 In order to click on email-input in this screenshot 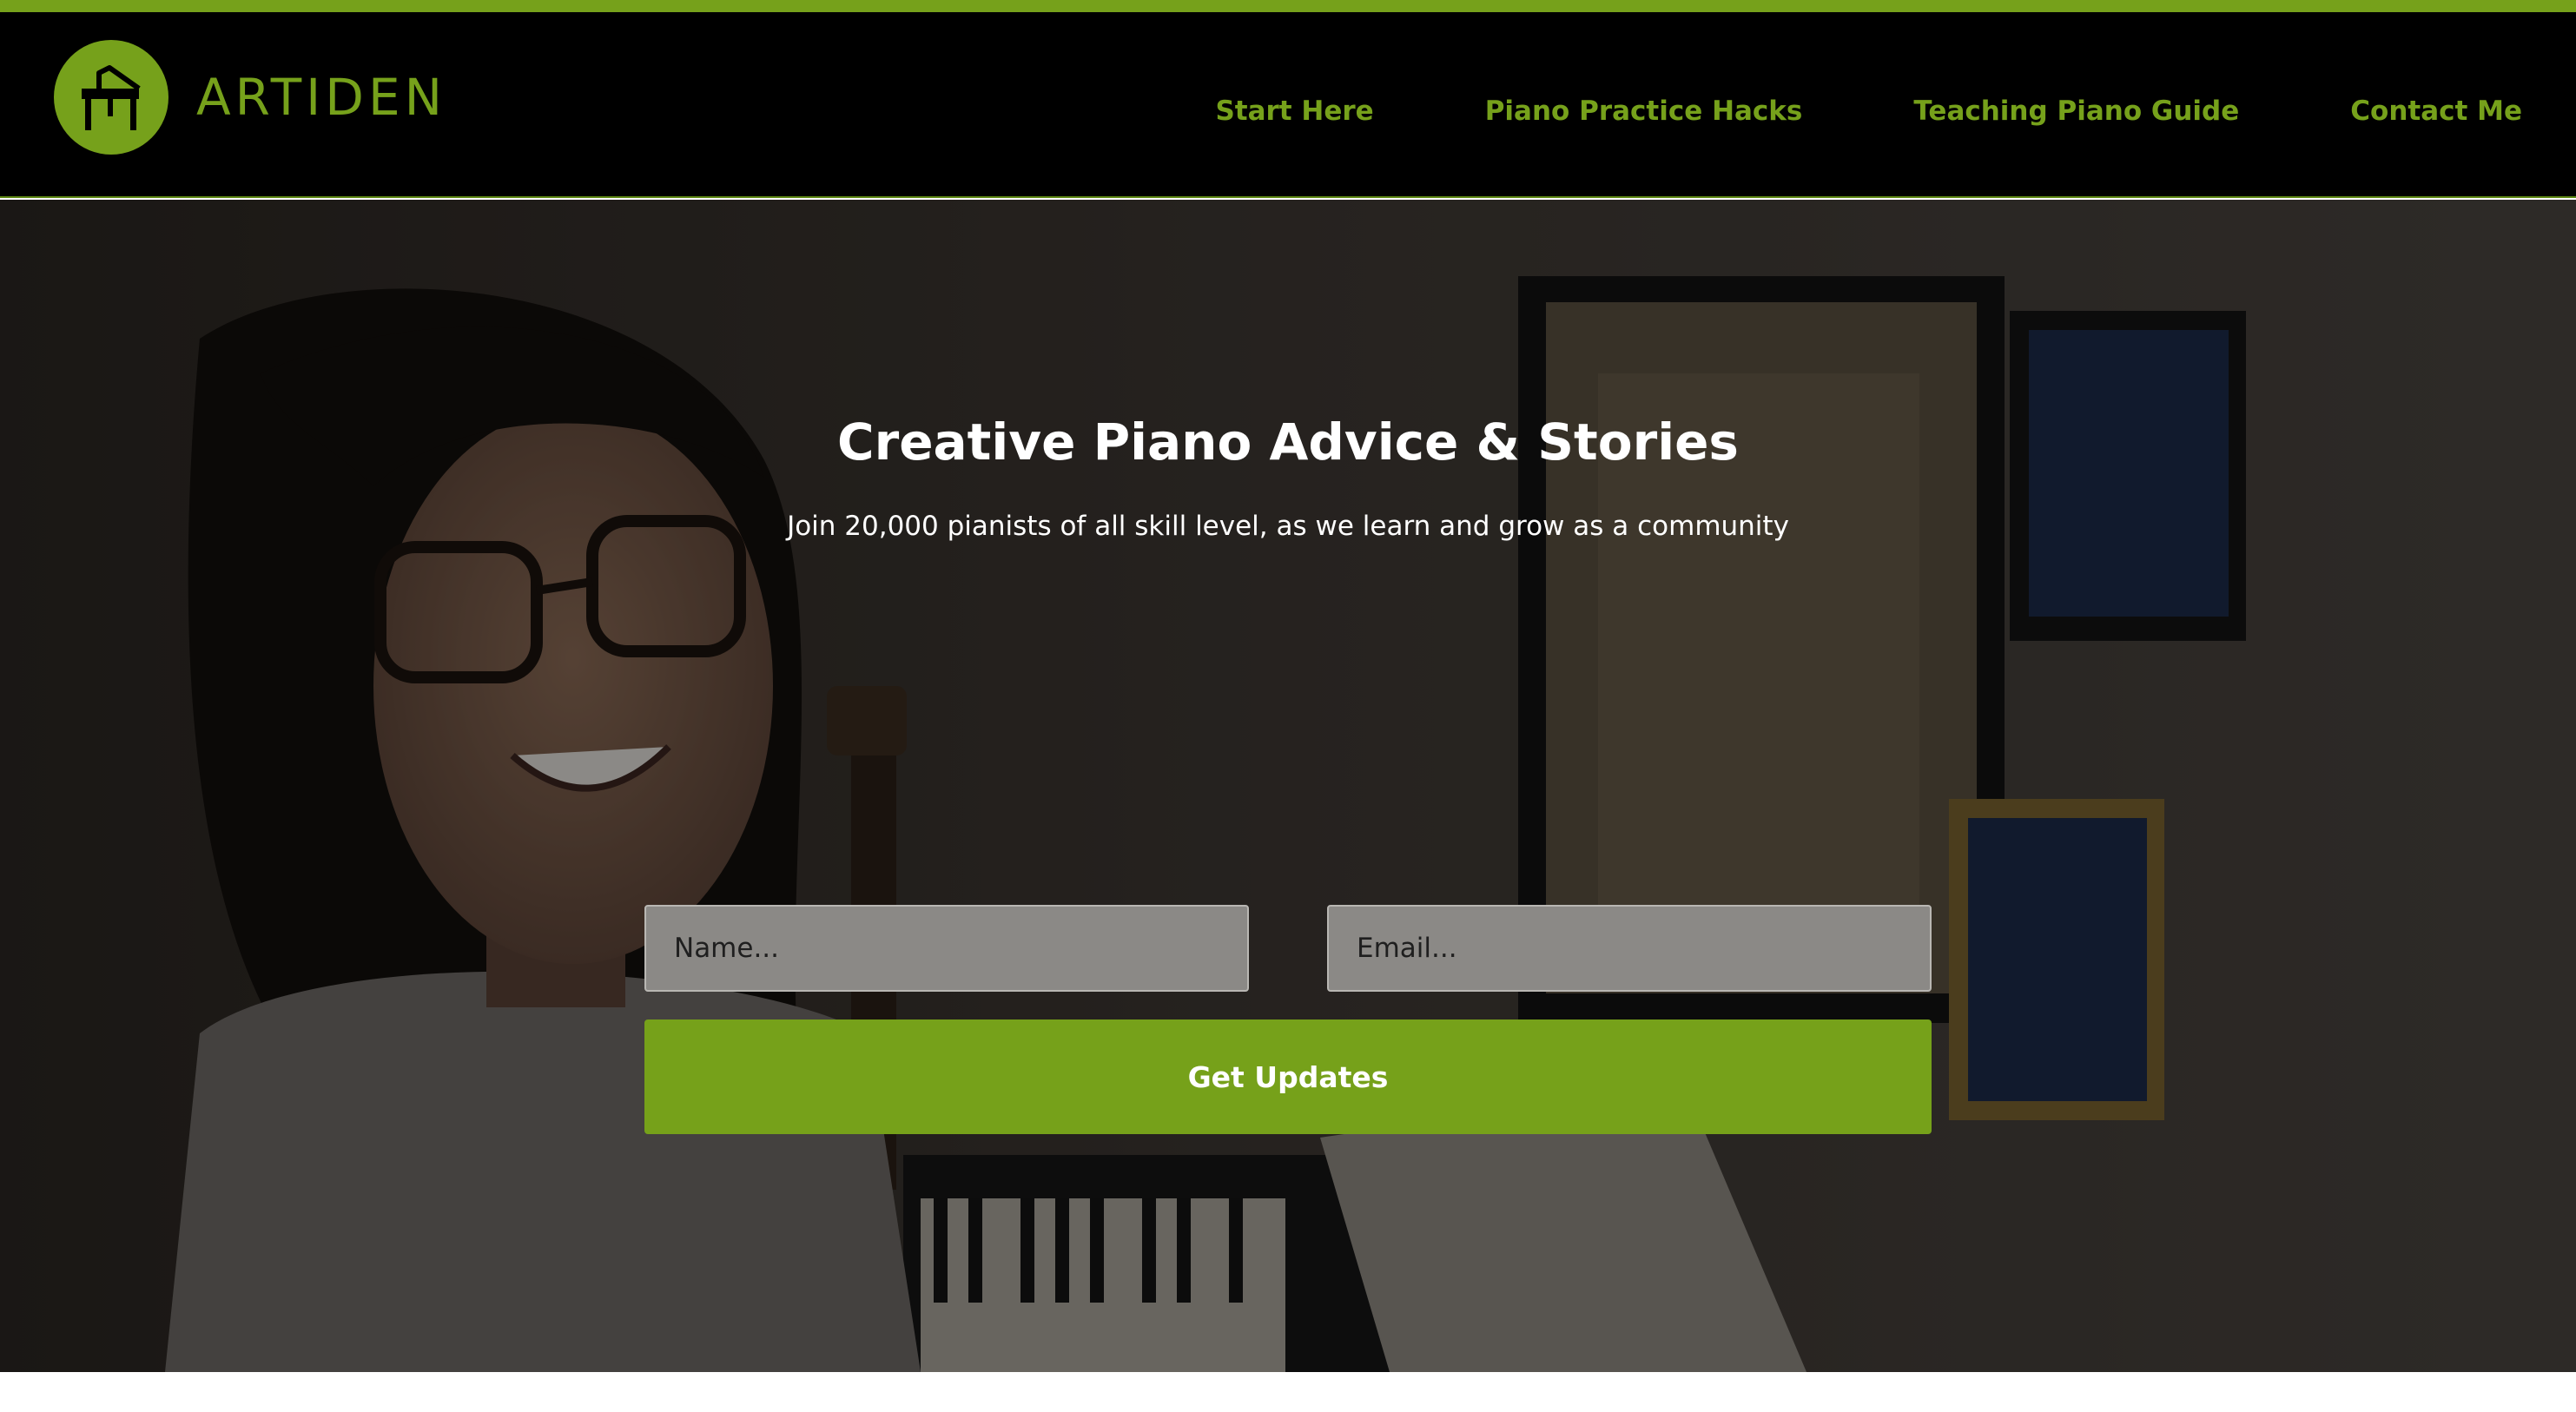, I will do `click(1630, 948)`.